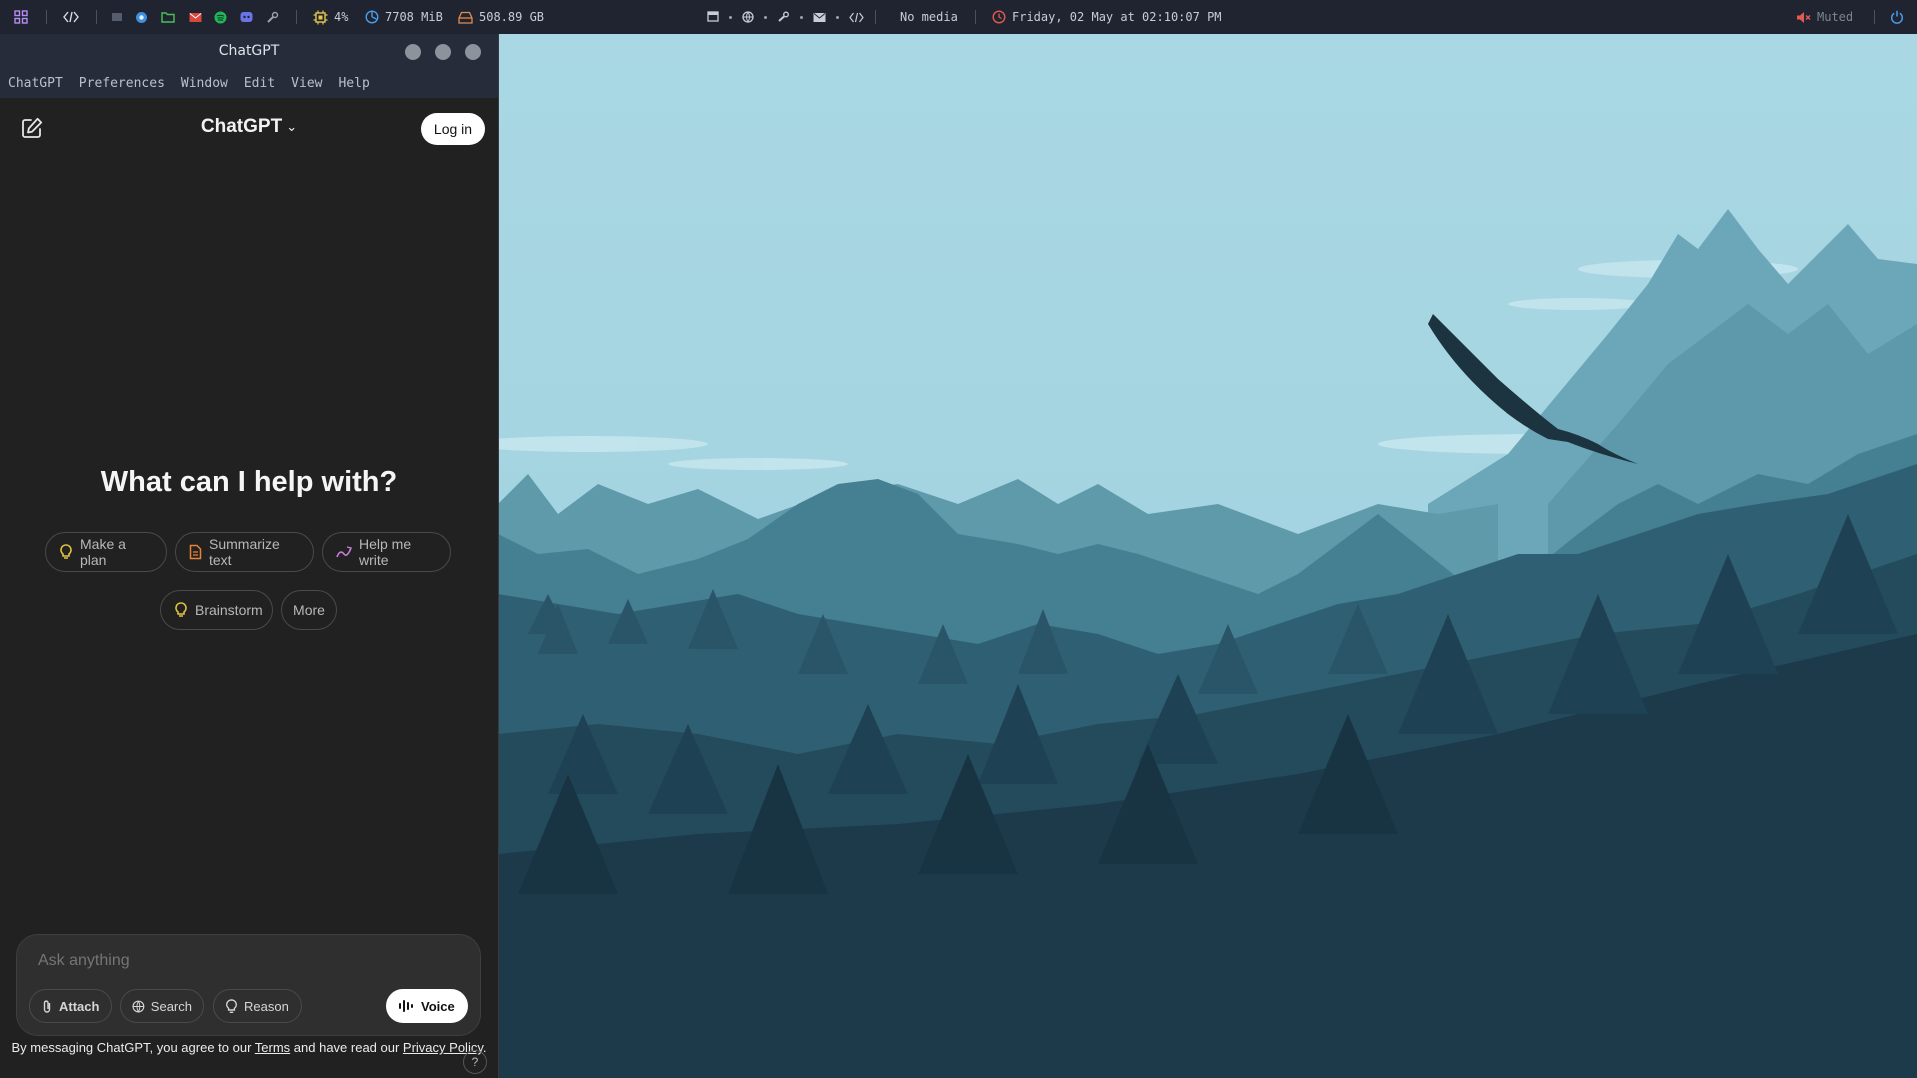  I want to click on cpu-value: 4%, so click(341, 17).